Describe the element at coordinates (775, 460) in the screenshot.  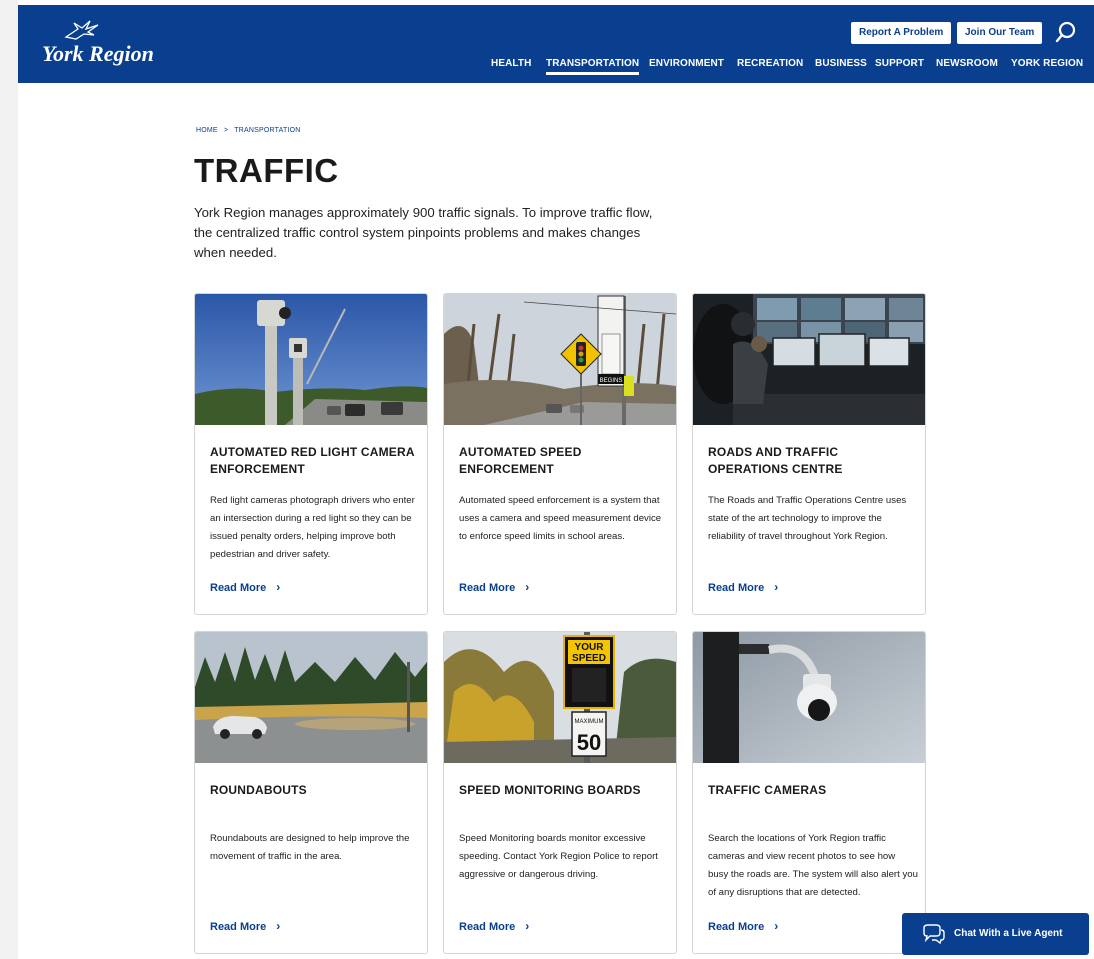
I see `card-title: ROADS AND TRAFFIC OPERATIONS CENTRE` at that location.